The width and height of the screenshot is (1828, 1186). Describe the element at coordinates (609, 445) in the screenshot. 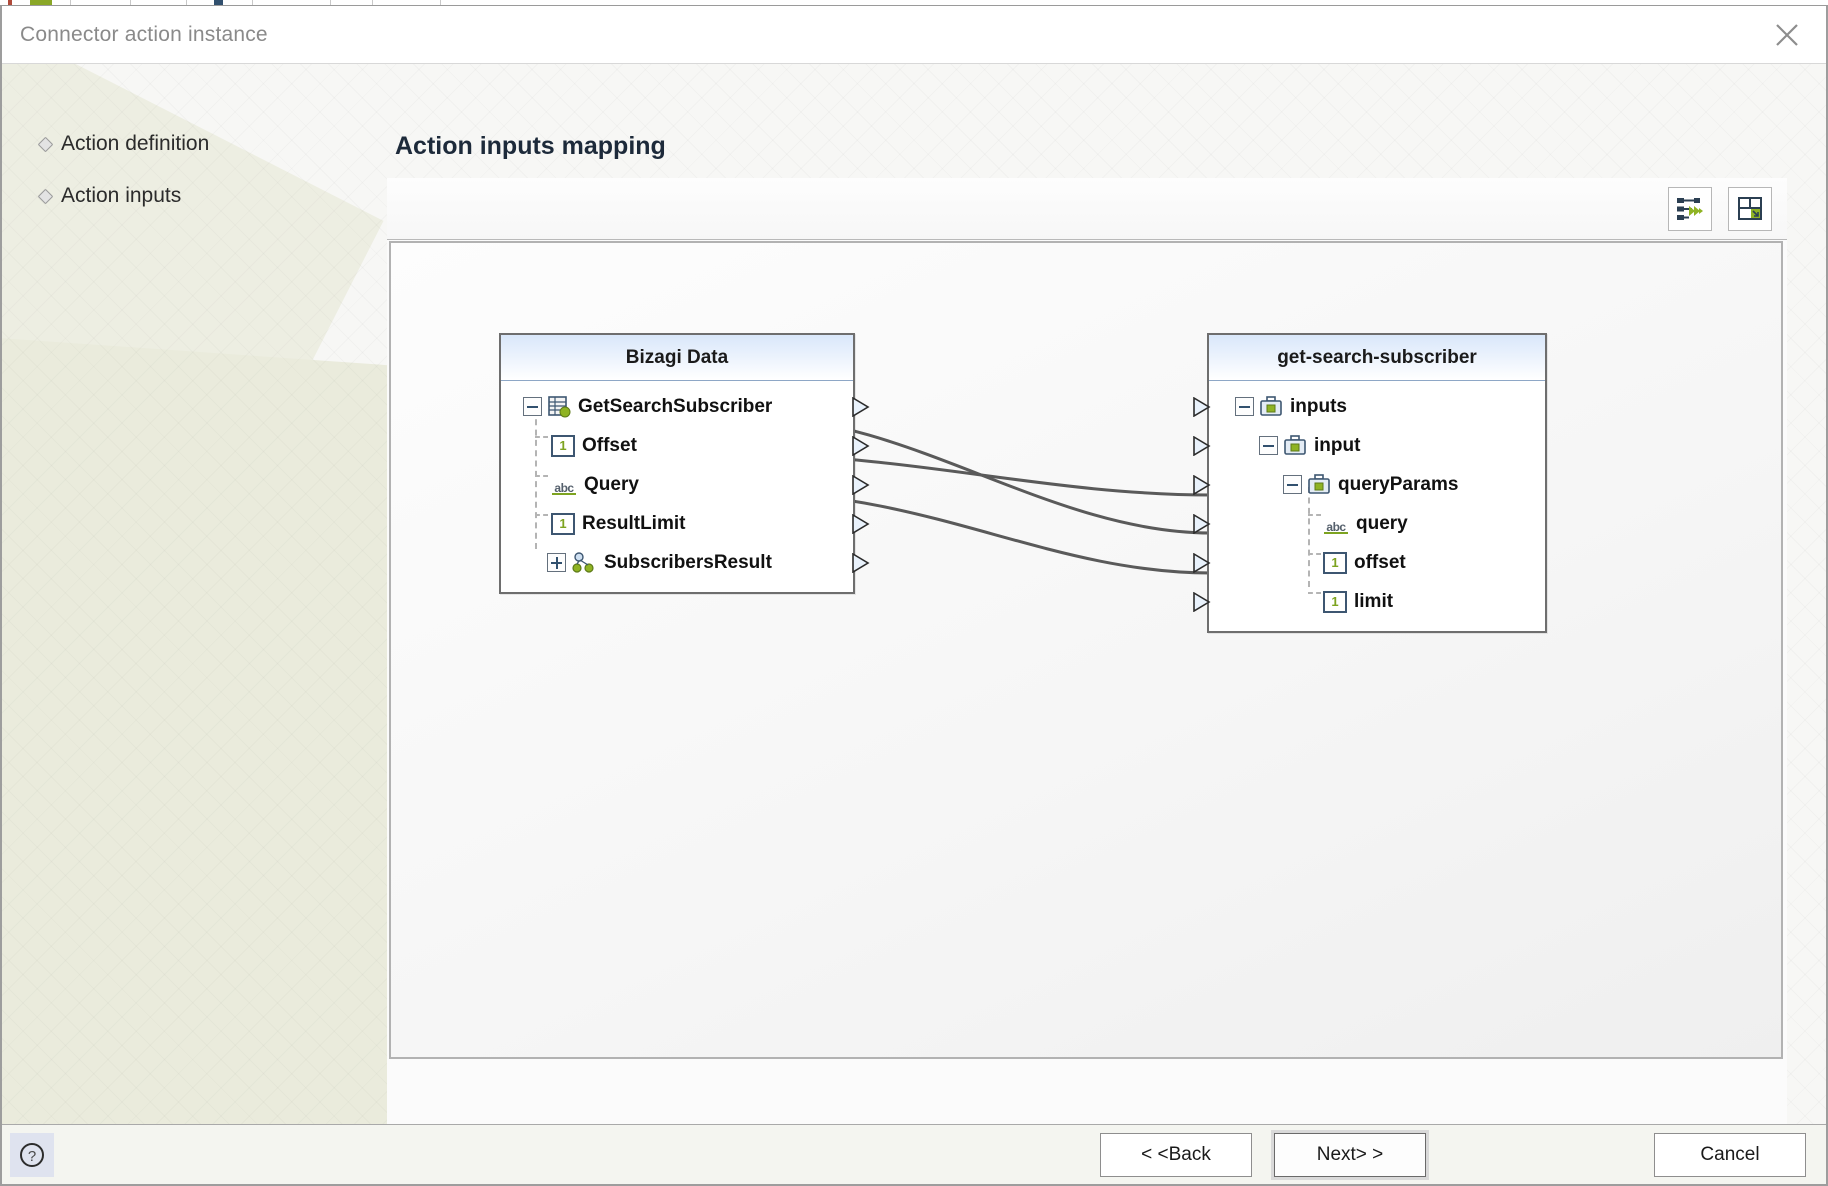

I see `tree-row-label: Offset` at that location.